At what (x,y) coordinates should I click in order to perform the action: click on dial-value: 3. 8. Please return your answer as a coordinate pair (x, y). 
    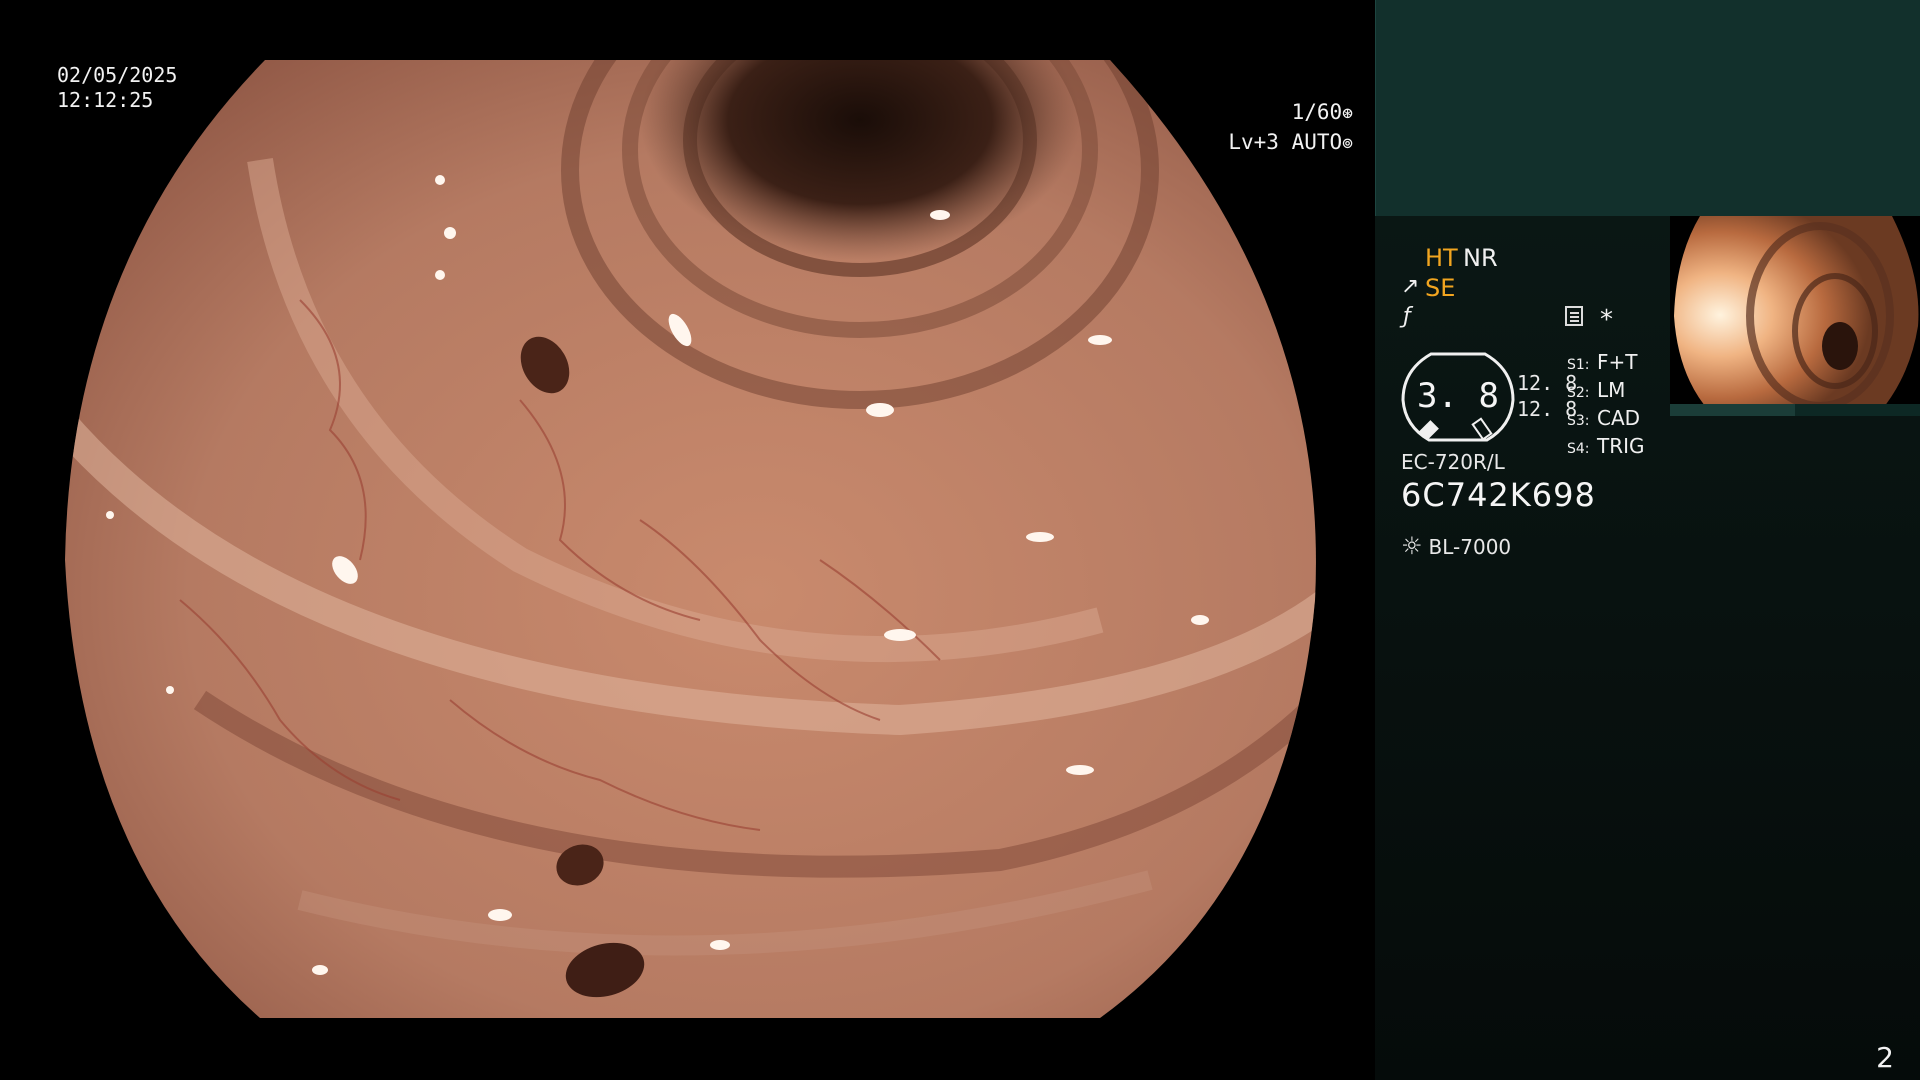
    Looking at the image, I should click on (1458, 396).